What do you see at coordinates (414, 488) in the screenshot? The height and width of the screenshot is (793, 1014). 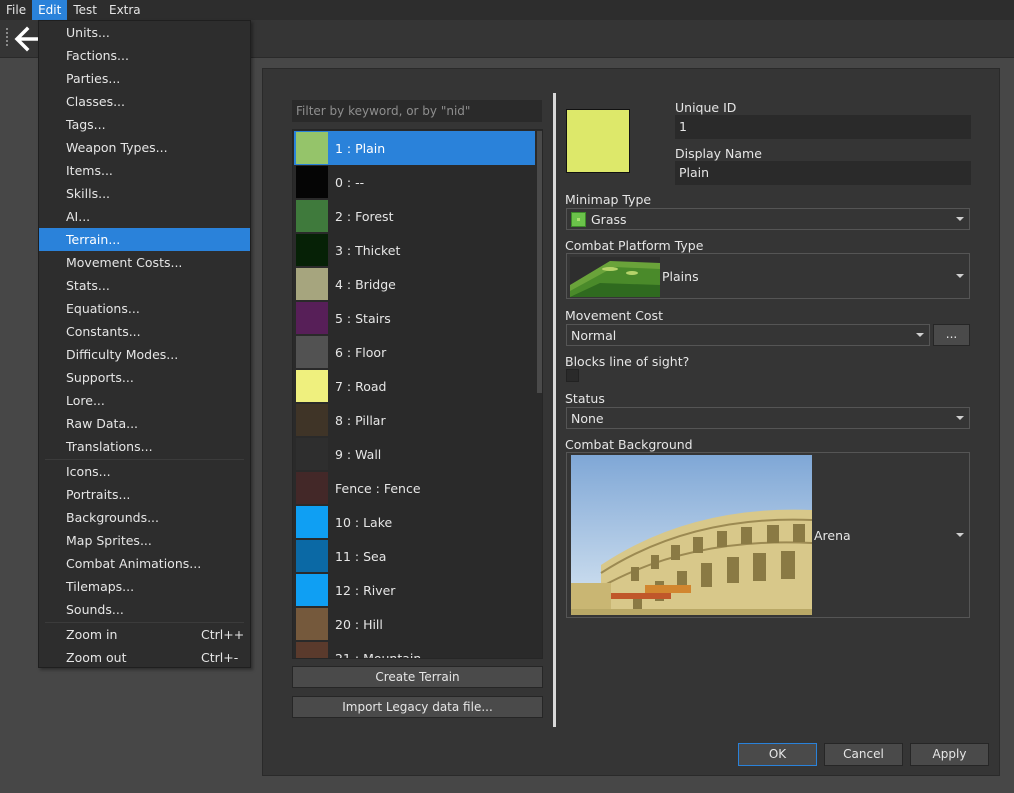 I see `terrain-list-item: Fence` at bounding box center [414, 488].